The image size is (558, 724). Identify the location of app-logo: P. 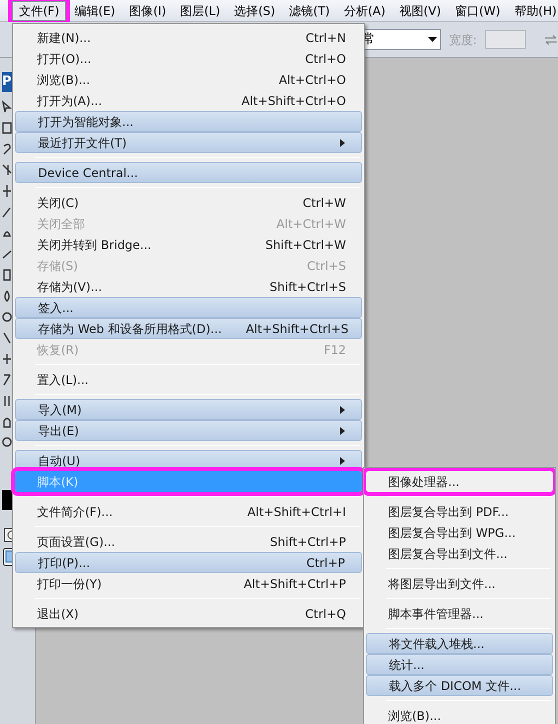
(7, 82).